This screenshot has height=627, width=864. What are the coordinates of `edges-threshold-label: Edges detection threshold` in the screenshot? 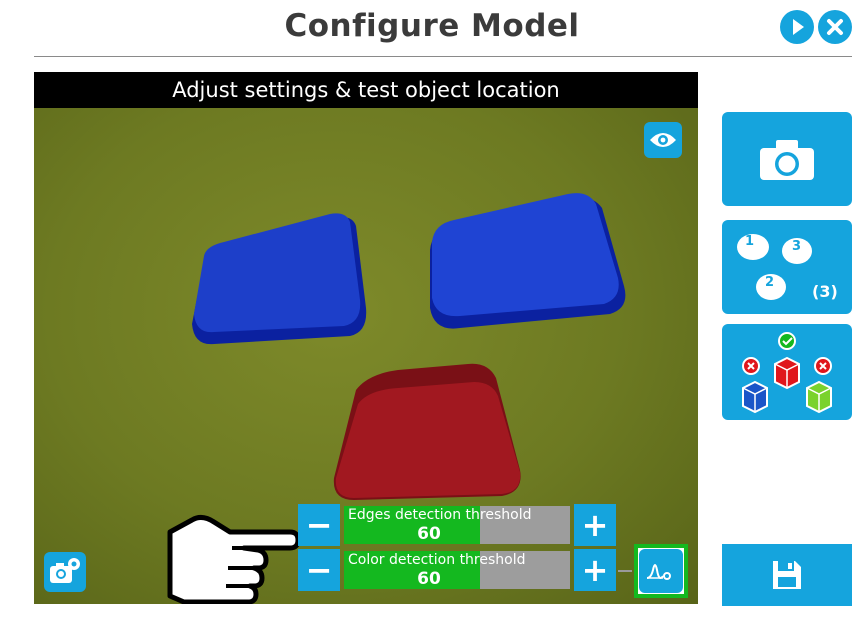 It's located at (440, 515).